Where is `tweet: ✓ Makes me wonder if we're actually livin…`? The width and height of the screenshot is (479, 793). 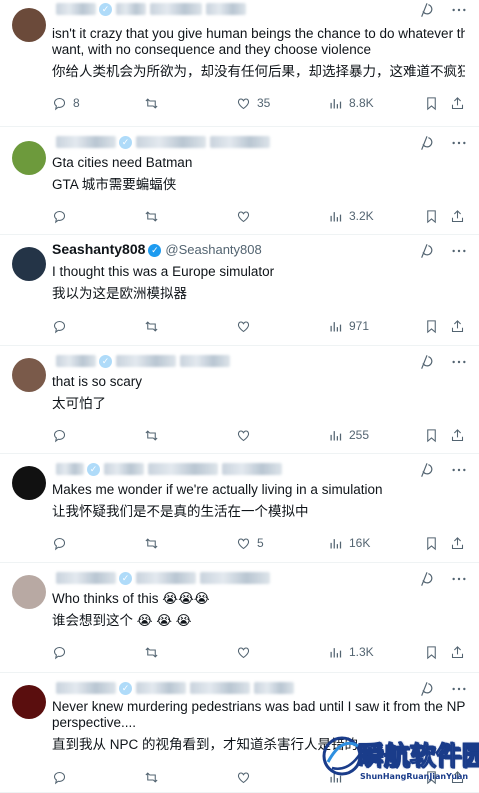 tweet: ✓ Makes me wonder if we're actually livin… is located at coordinates (239, 508).